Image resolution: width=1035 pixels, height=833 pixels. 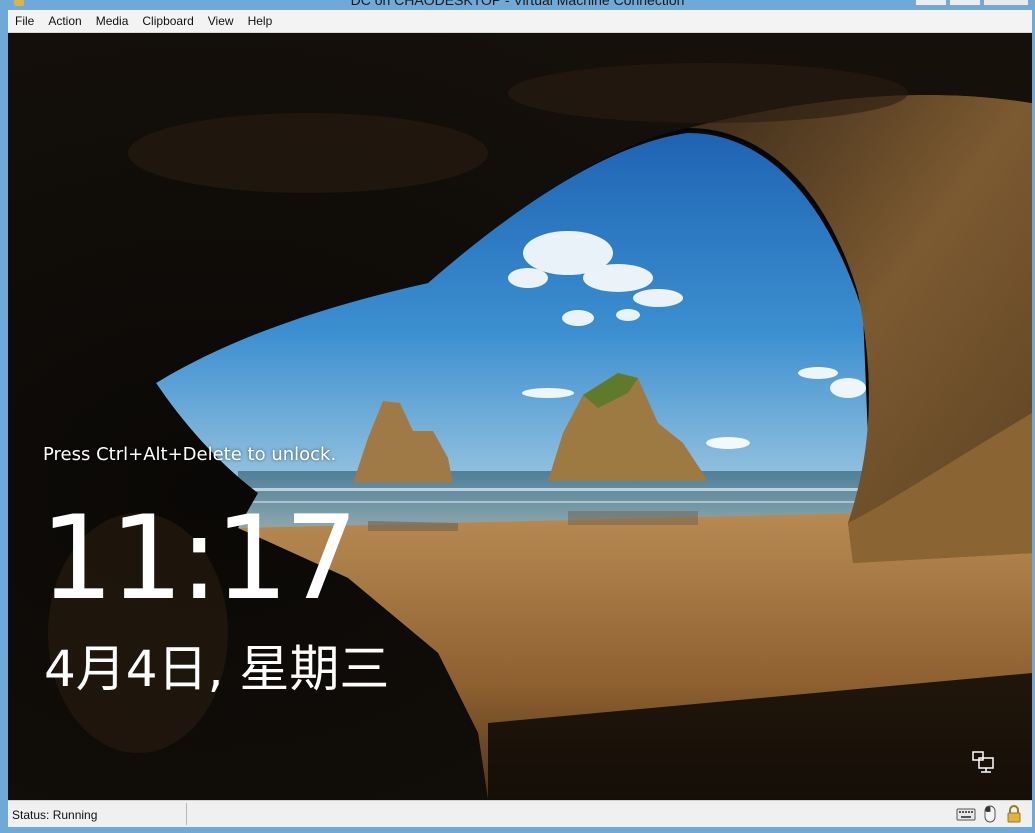 I want to click on lockscreen-date: 4月4日, 星期三, so click(x=217, y=669).